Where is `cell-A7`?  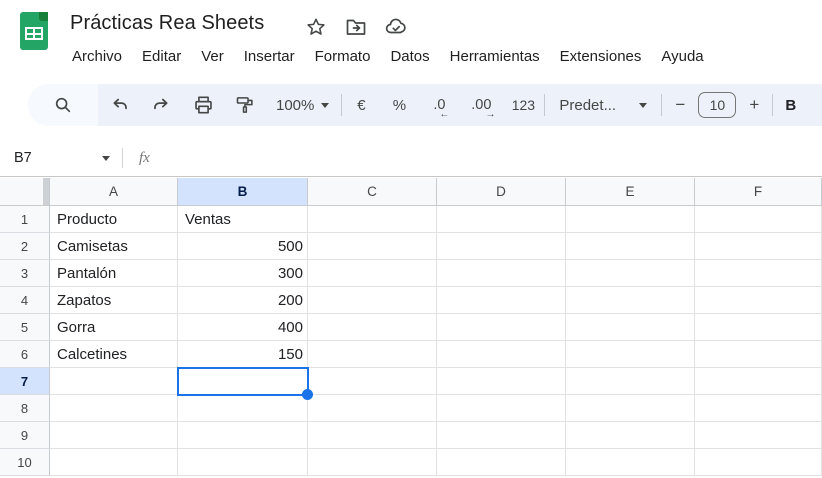 cell-A7 is located at coordinates (114, 381).